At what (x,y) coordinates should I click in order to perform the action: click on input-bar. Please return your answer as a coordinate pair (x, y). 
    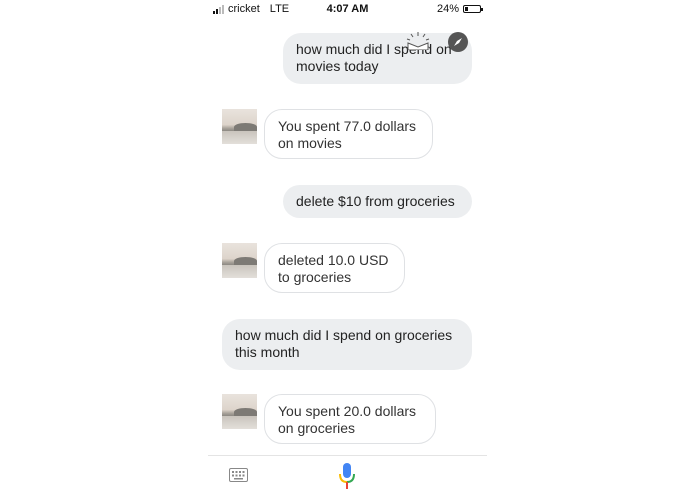
    Looking at the image, I should click on (347, 475).